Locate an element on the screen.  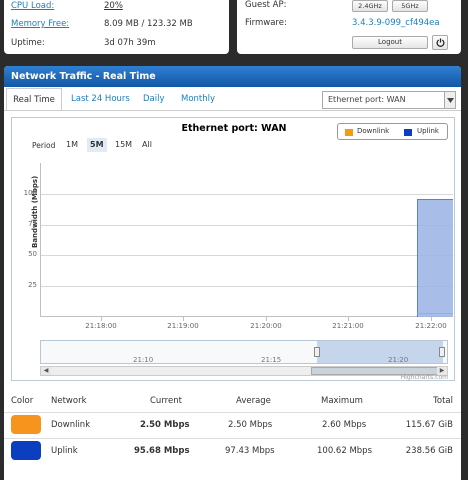
tab-monthly: Monthly is located at coordinates (198, 99).